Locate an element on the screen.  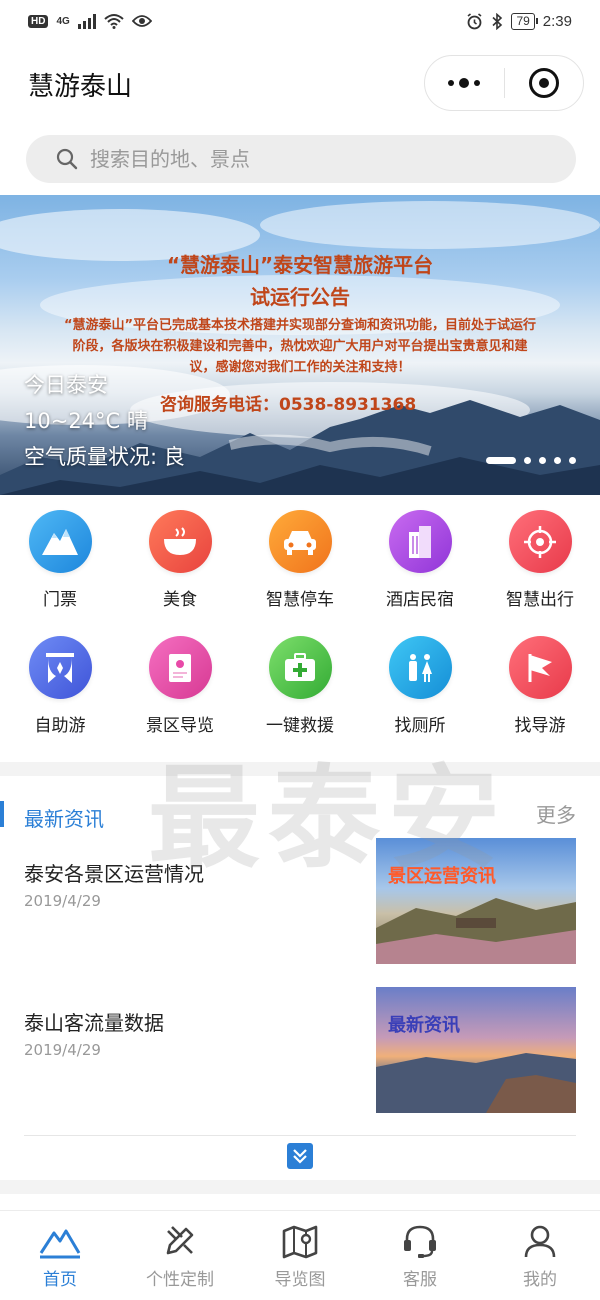
expand-more-button is located at coordinates (300, 1156).